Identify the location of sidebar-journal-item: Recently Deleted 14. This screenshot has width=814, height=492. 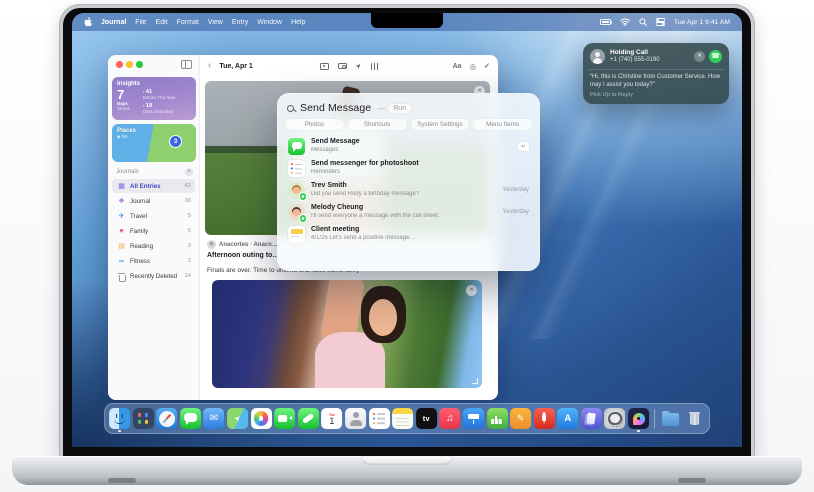
(153, 276).